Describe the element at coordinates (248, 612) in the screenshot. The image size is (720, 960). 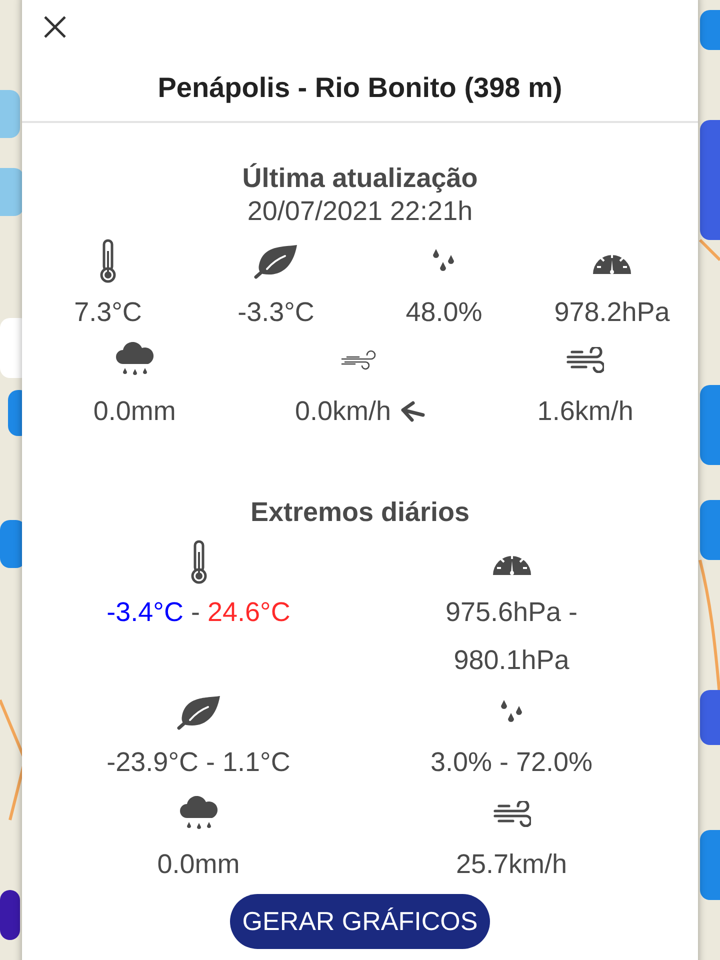
I see `extreme-value: 24.6°C` at that location.